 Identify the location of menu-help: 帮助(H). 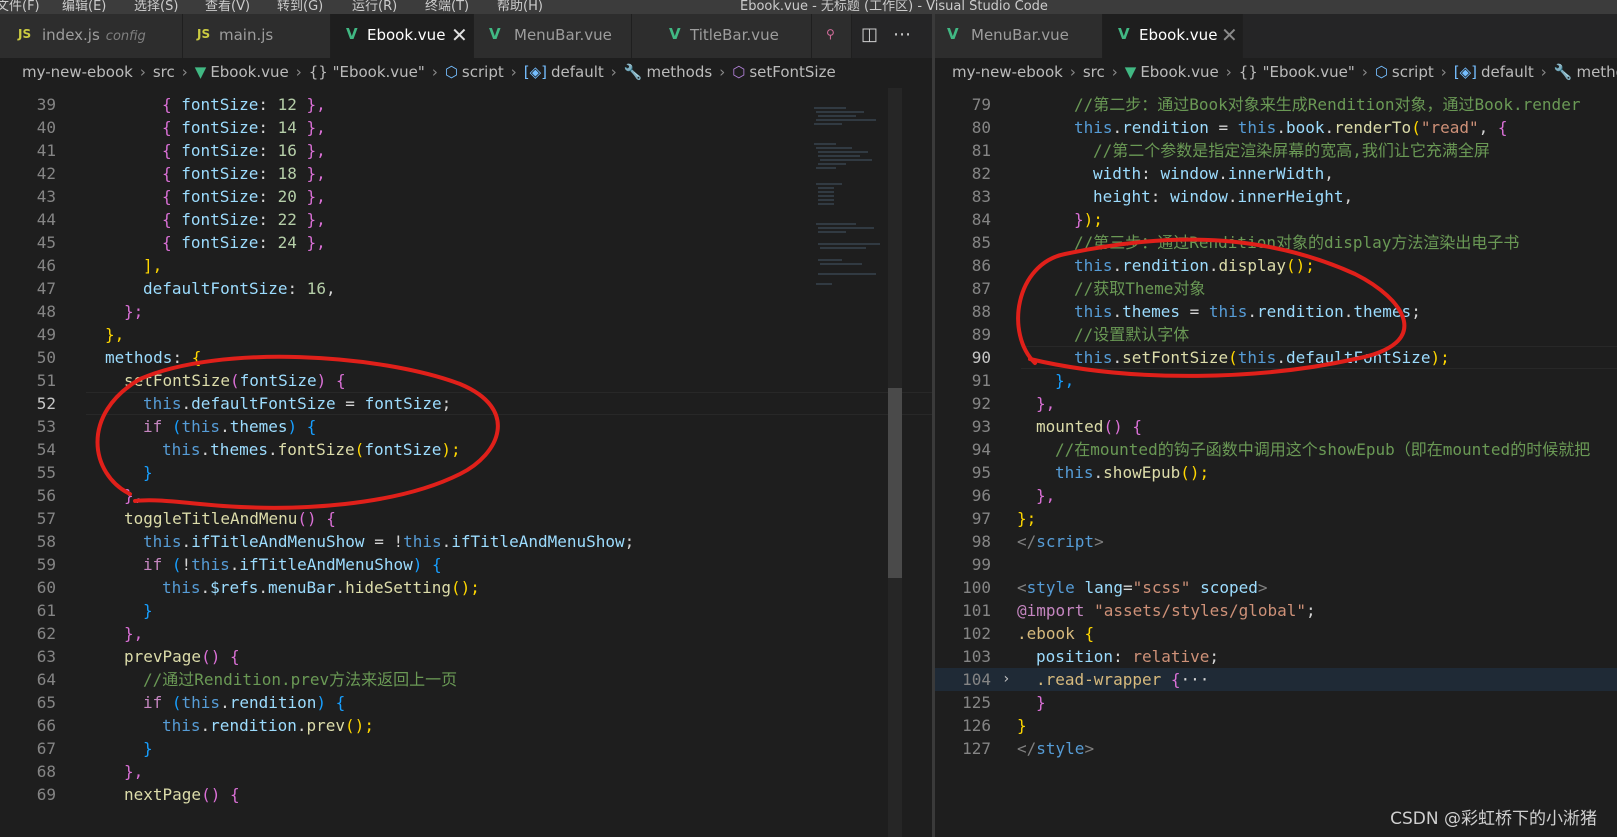
(520, 7).